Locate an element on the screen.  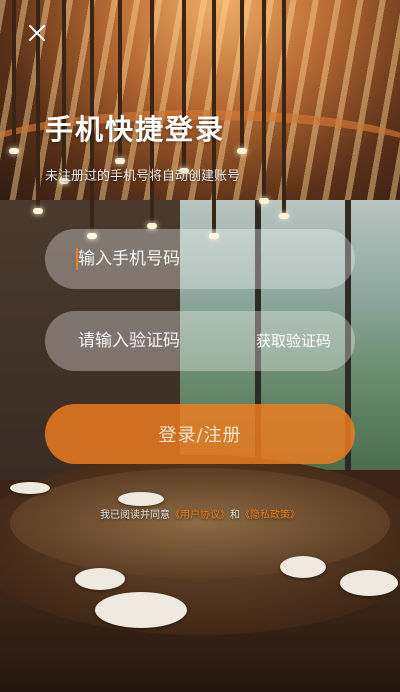
agreement-text: 我已阅读并同意《用户协议》和《隐私政策》 is located at coordinates (200, 513).